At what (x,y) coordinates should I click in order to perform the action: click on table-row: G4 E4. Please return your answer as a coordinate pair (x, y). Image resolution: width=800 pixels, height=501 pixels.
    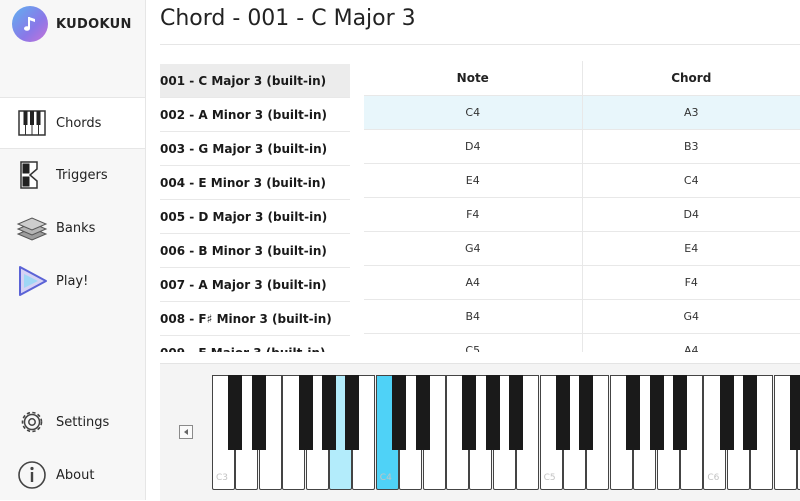
    Looking at the image, I should click on (582, 248).